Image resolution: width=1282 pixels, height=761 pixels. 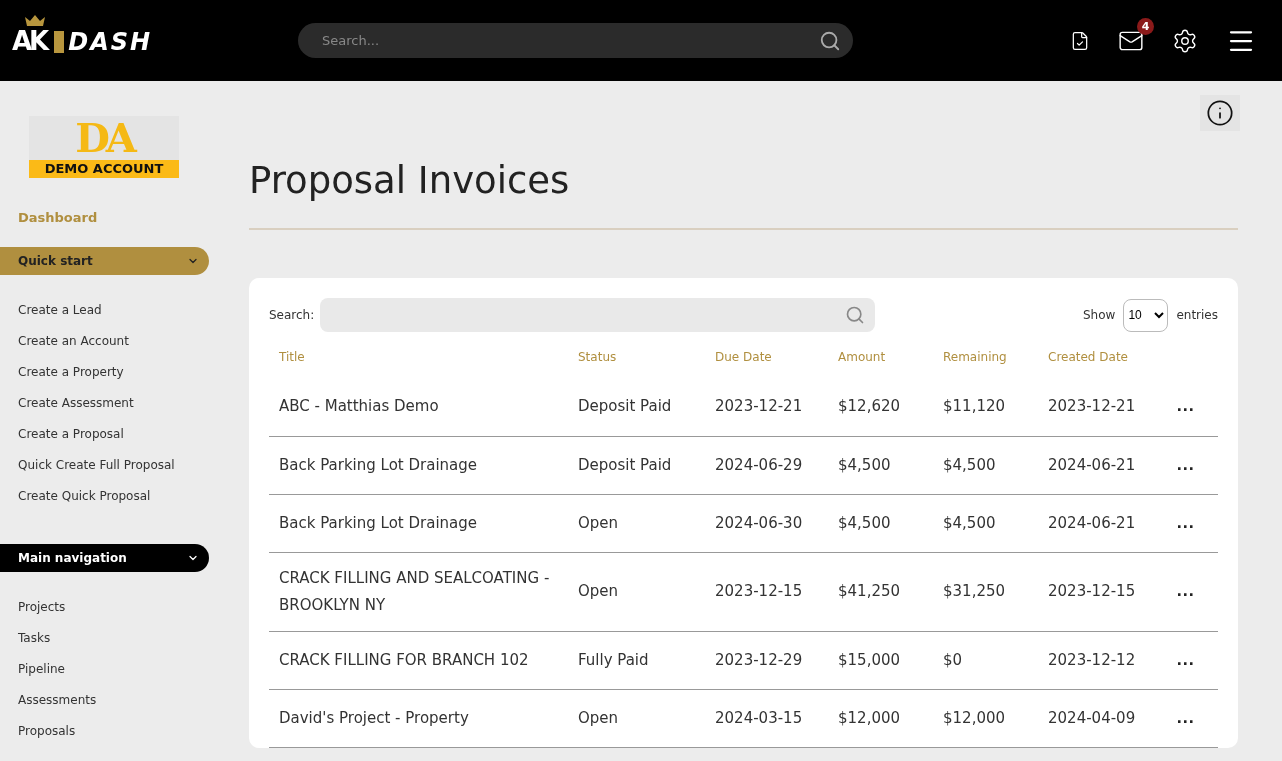 I want to click on notification-badge: 4, so click(x=1145, y=26).